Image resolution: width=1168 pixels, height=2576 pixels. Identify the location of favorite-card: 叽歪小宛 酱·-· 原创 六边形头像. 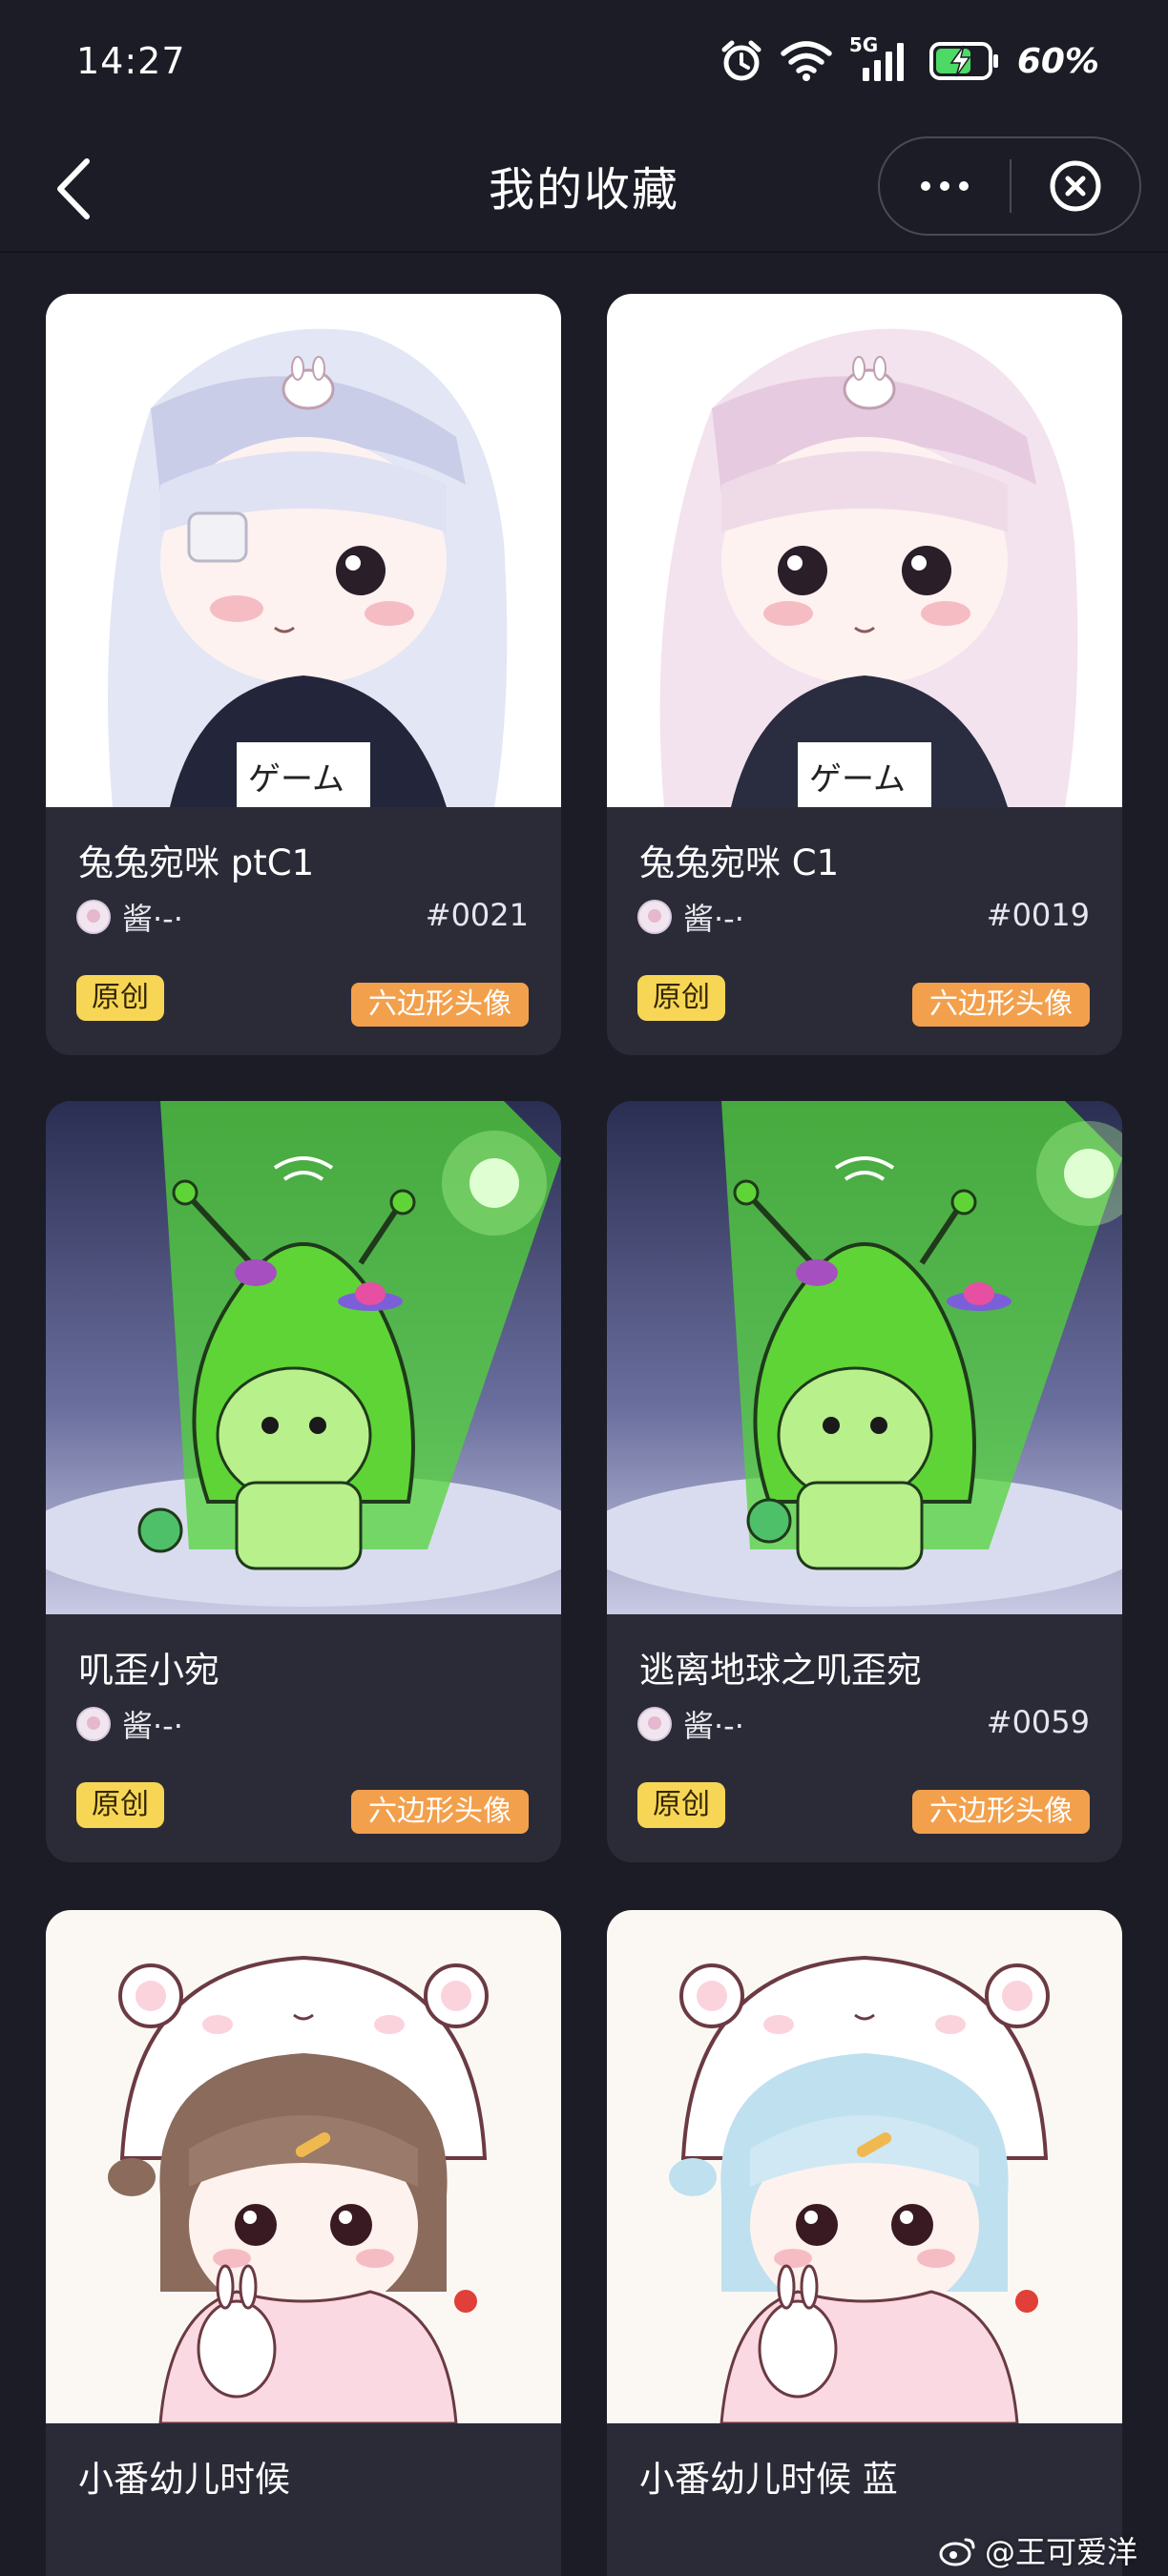
(303, 1481).